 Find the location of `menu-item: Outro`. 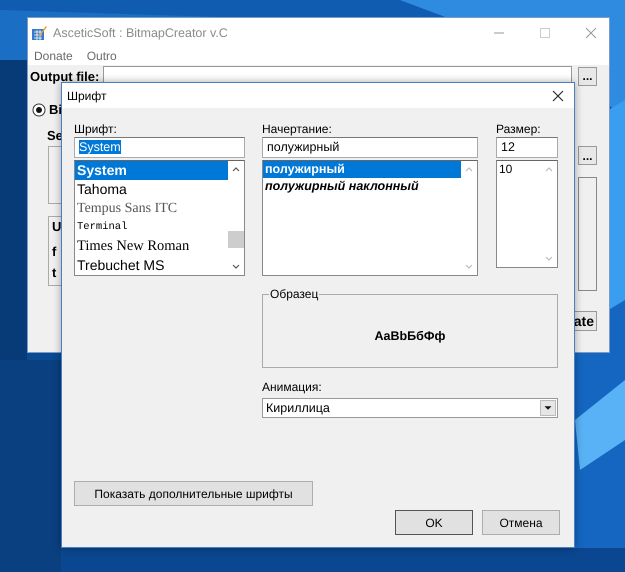

menu-item: Outro is located at coordinates (101, 56).